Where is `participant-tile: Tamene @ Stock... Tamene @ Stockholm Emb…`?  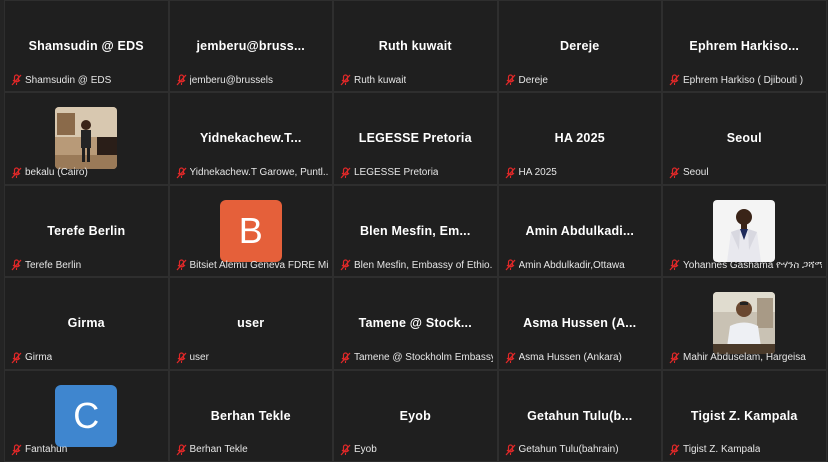 participant-tile: Tamene @ Stock... Tamene @ Stockholm Emb… is located at coordinates (415, 323).